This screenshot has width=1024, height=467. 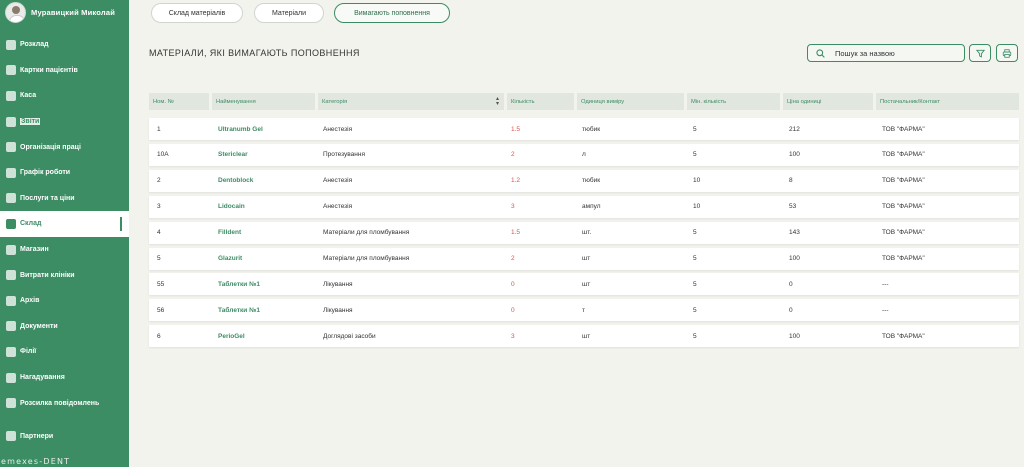 What do you see at coordinates (591, 207) in the screenshot?
I see `cell-unit: ампул` at bounding box center [591, 207].